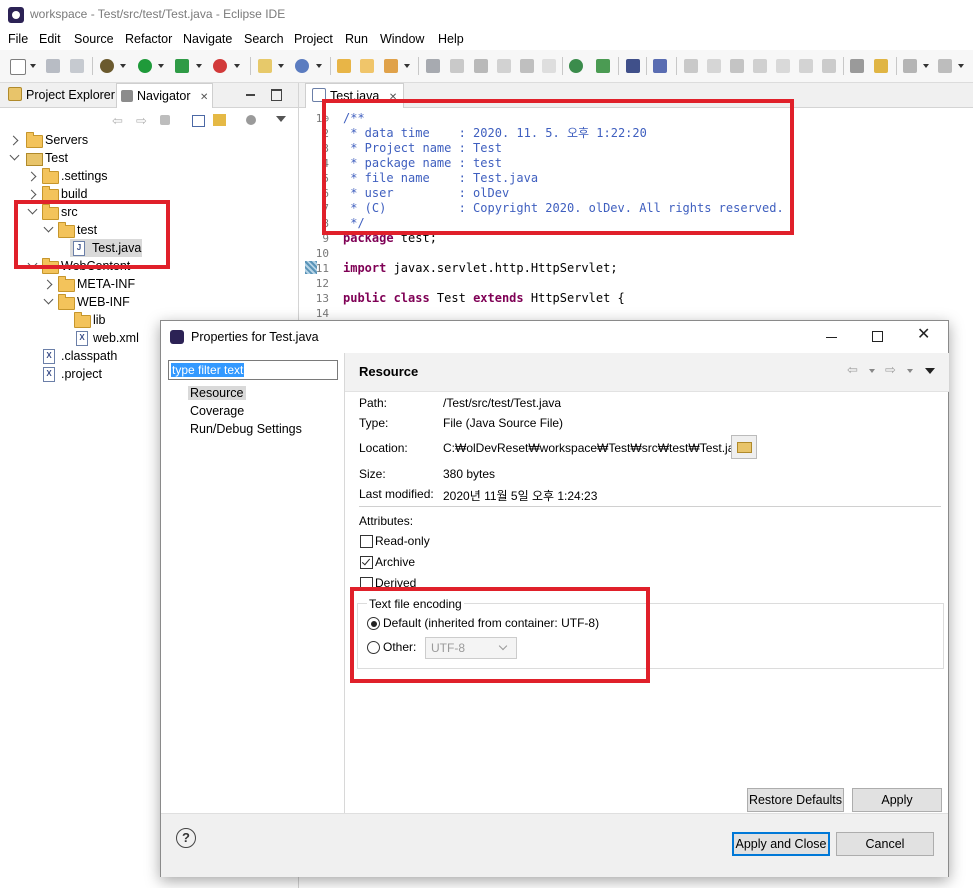  Describe the element at coordinates (217, 411) in the screenshot. I see `nav-item-coverage: Coverage` at that location.